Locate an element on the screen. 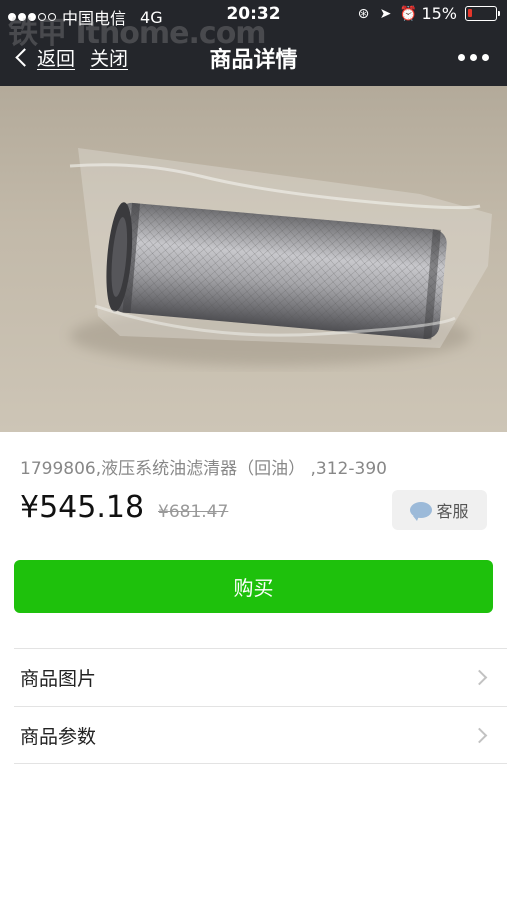 The height and width of the screenshot is (900, 507). battery-percent: 15% is located at coordinates (439, 13).